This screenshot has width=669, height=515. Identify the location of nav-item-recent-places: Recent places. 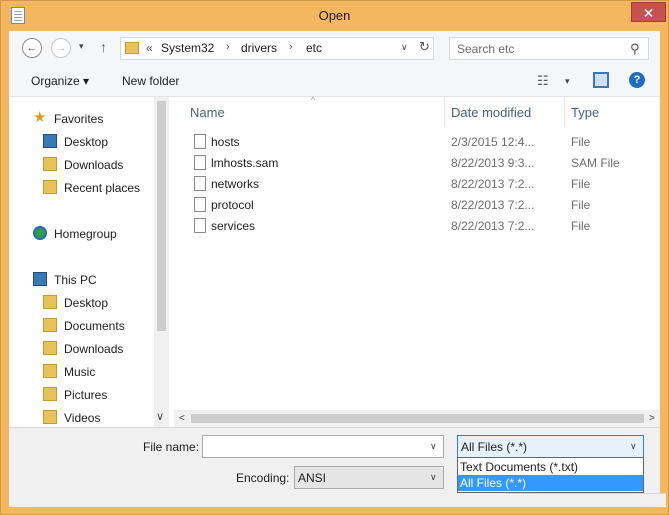
(81, 188).